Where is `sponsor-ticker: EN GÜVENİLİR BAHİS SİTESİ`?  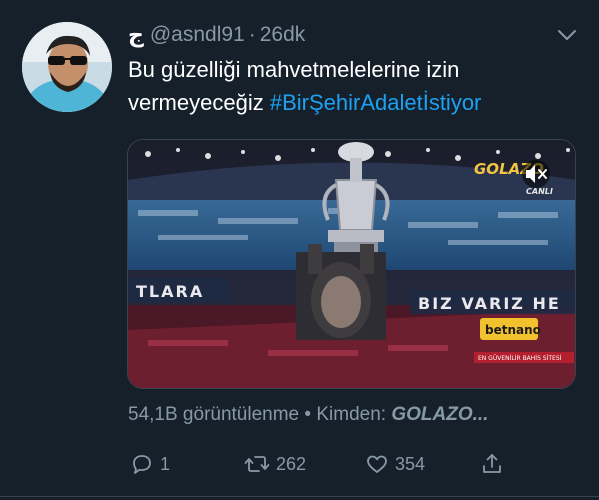 sponsor-ticker: EN GÜVENİLİR BAHİS SİTESİ is located at coordinates (520, 358).